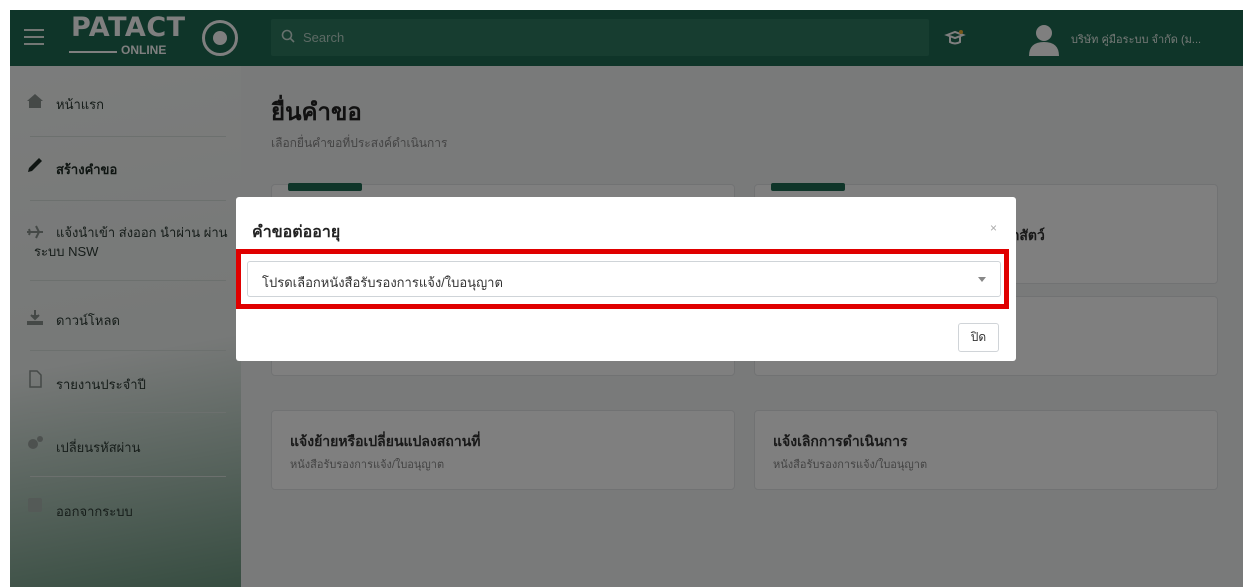 This screenshot has width=1244, height=587. I want to click on select-value: โปรดเลือกหนังสือรับรองการแจ้ง/ใบอนุญาต, so click(382, 282).